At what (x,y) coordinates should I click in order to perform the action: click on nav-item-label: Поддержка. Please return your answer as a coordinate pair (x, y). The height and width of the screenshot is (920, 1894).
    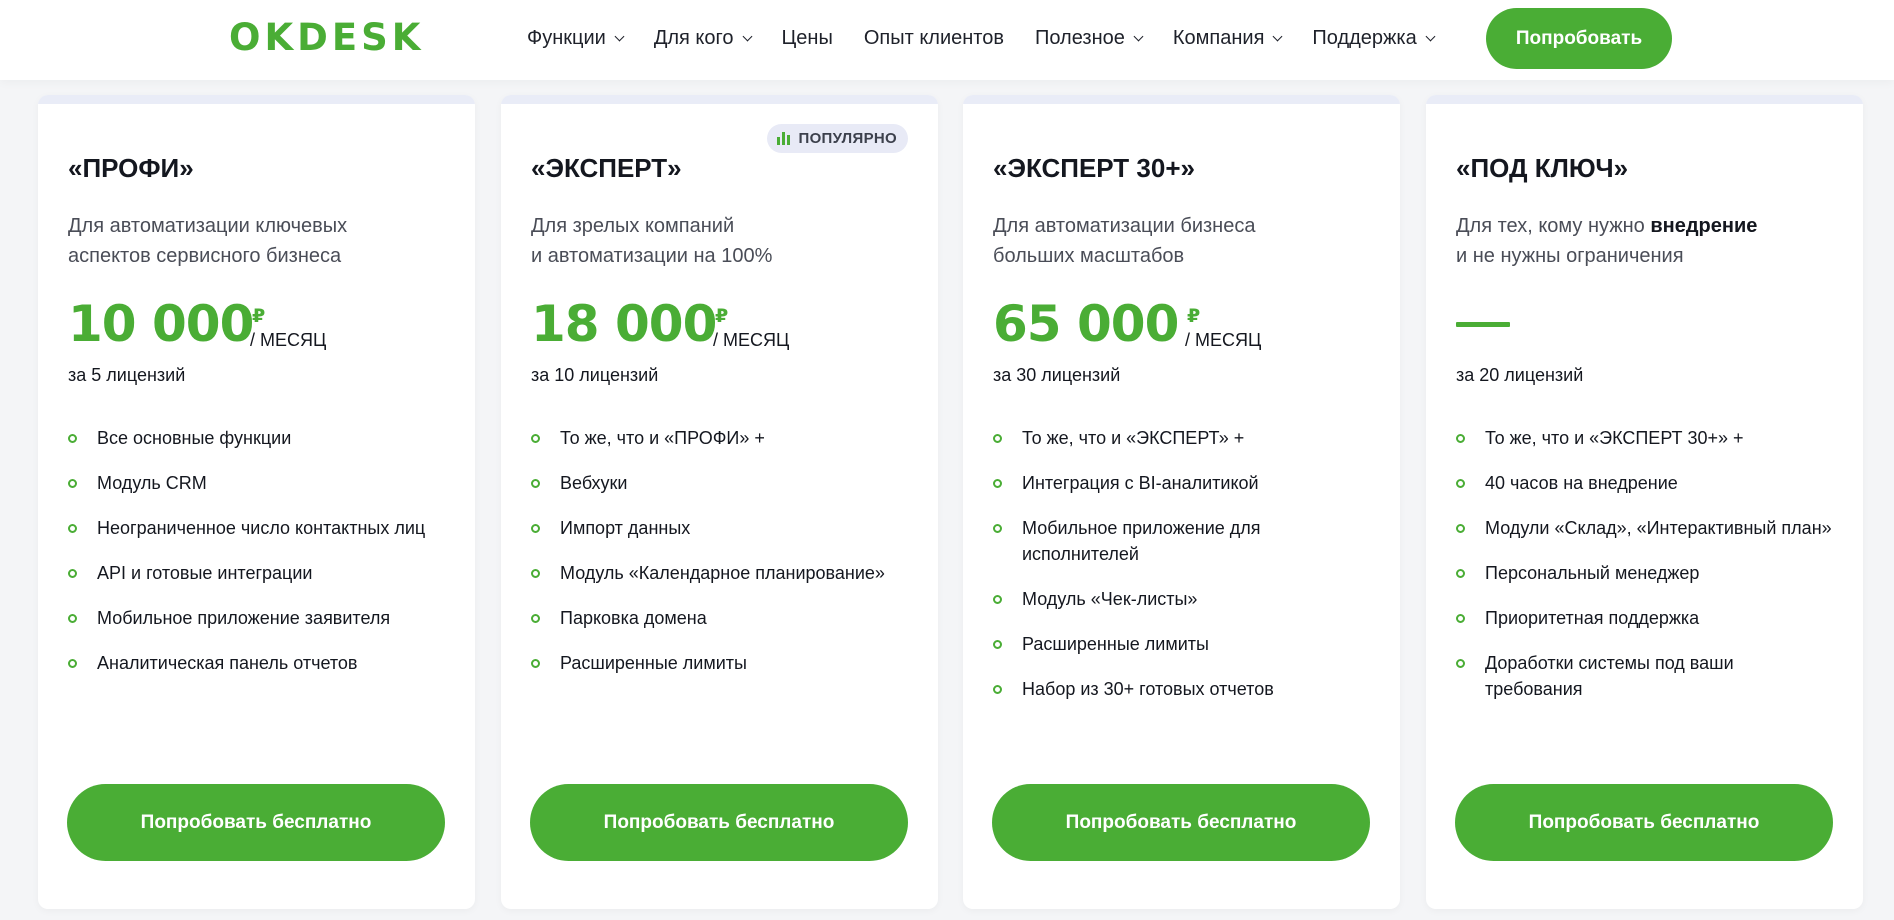
    Looking at the image, I should click on (1364, 38).